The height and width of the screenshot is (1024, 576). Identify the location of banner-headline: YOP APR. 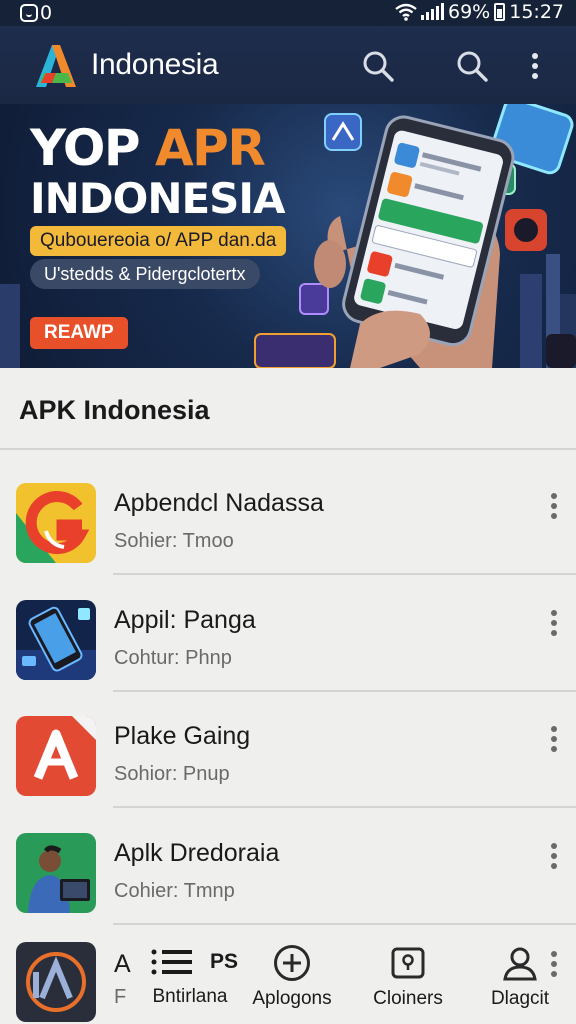
(148, 148).